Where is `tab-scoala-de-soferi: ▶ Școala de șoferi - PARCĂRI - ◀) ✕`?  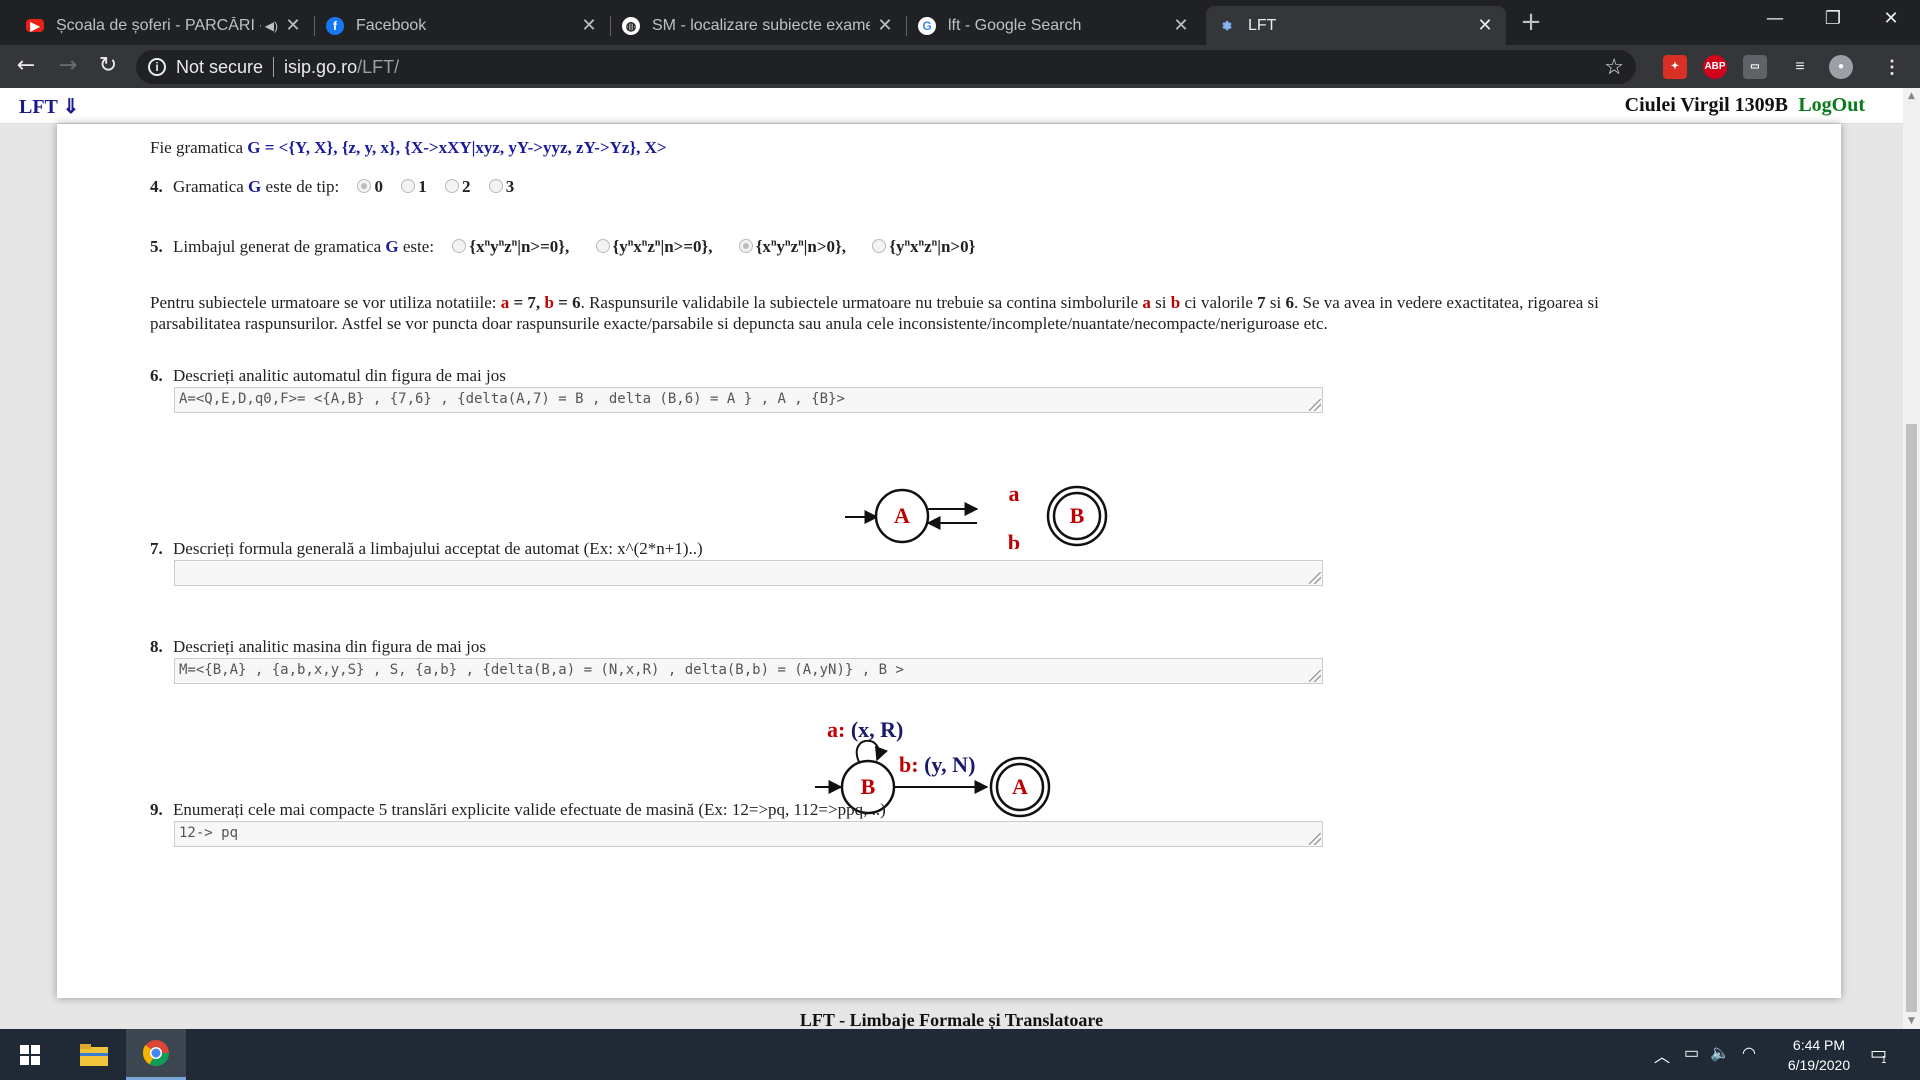
tab-scoala-de-soferi: ▶ Școala de șoferi - PARCĂRI - ◀) ✕ is located at coordinates (164, 25).